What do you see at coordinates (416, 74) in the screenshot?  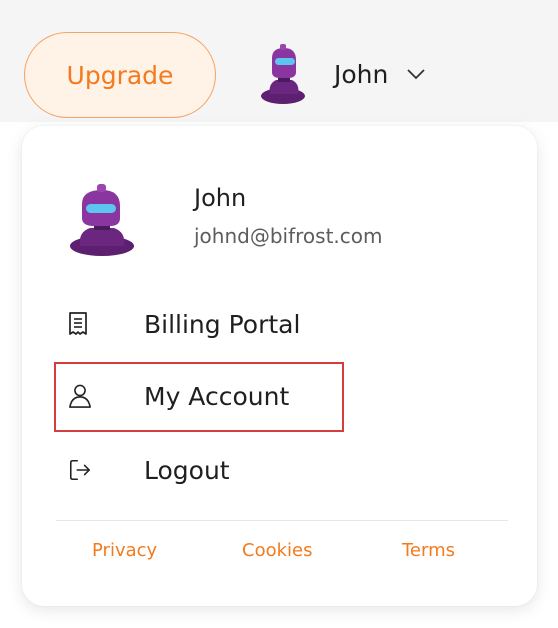 I see `chevron-down-icon` at bounding box center [416, 74].